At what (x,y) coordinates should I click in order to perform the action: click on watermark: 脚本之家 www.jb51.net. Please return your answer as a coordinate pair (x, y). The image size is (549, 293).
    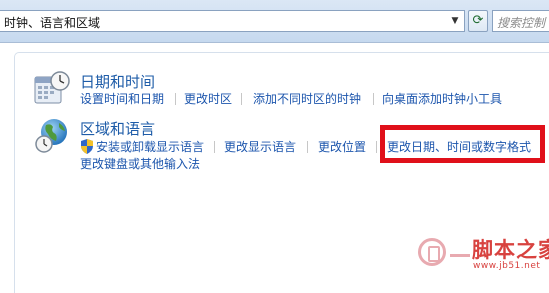
    Looking at the image, I should click on (483, 255).